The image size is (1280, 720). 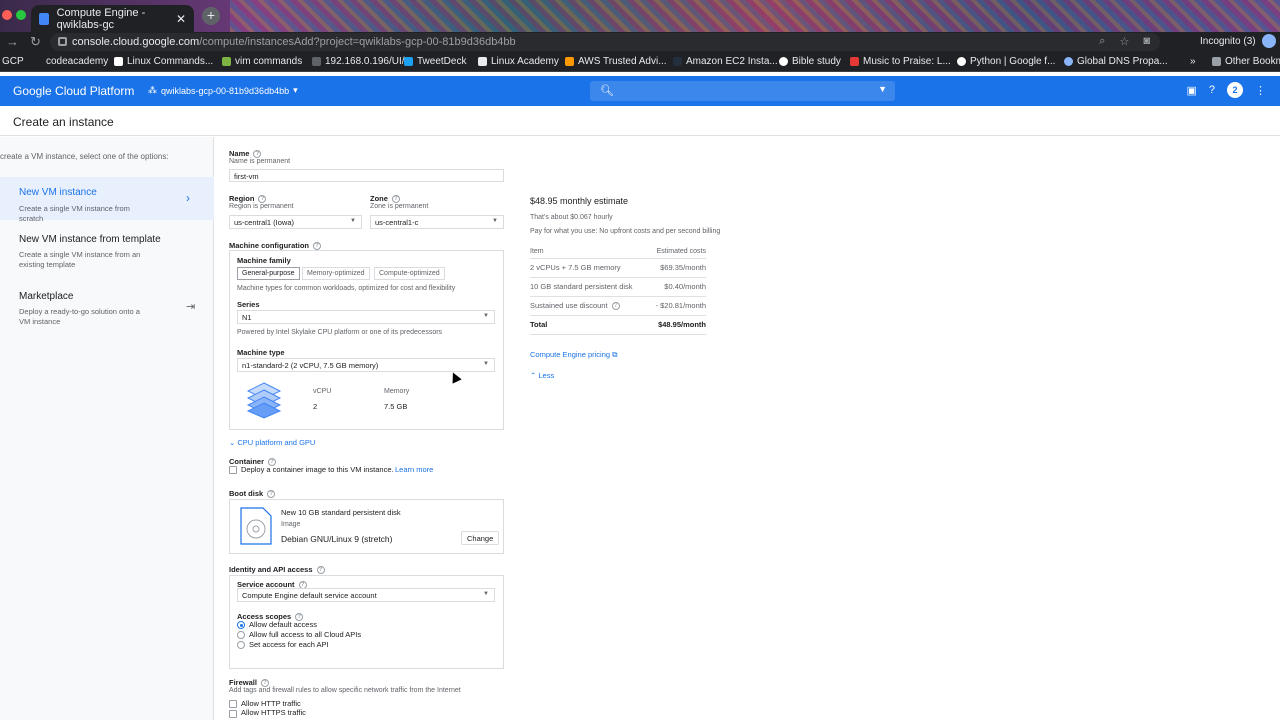 What do you see at coordinates (1191, 90) in the screenshot?
I see `cloud-shell-icon: ▣` at bounding box center [1191, 90].